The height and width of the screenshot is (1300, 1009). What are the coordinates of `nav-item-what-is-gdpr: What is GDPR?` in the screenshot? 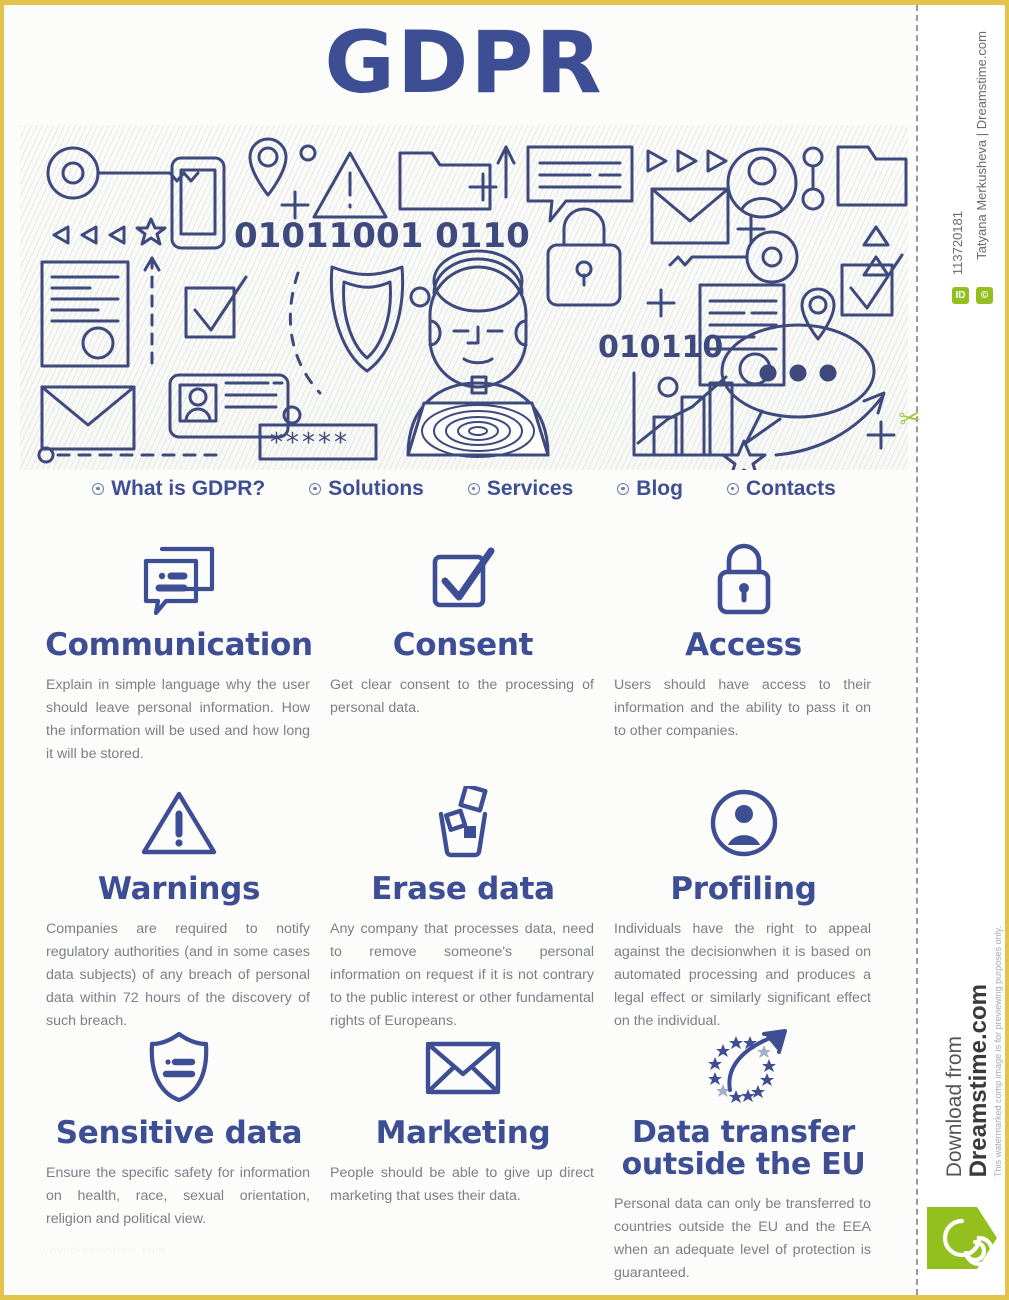 It's located at (178, 489).